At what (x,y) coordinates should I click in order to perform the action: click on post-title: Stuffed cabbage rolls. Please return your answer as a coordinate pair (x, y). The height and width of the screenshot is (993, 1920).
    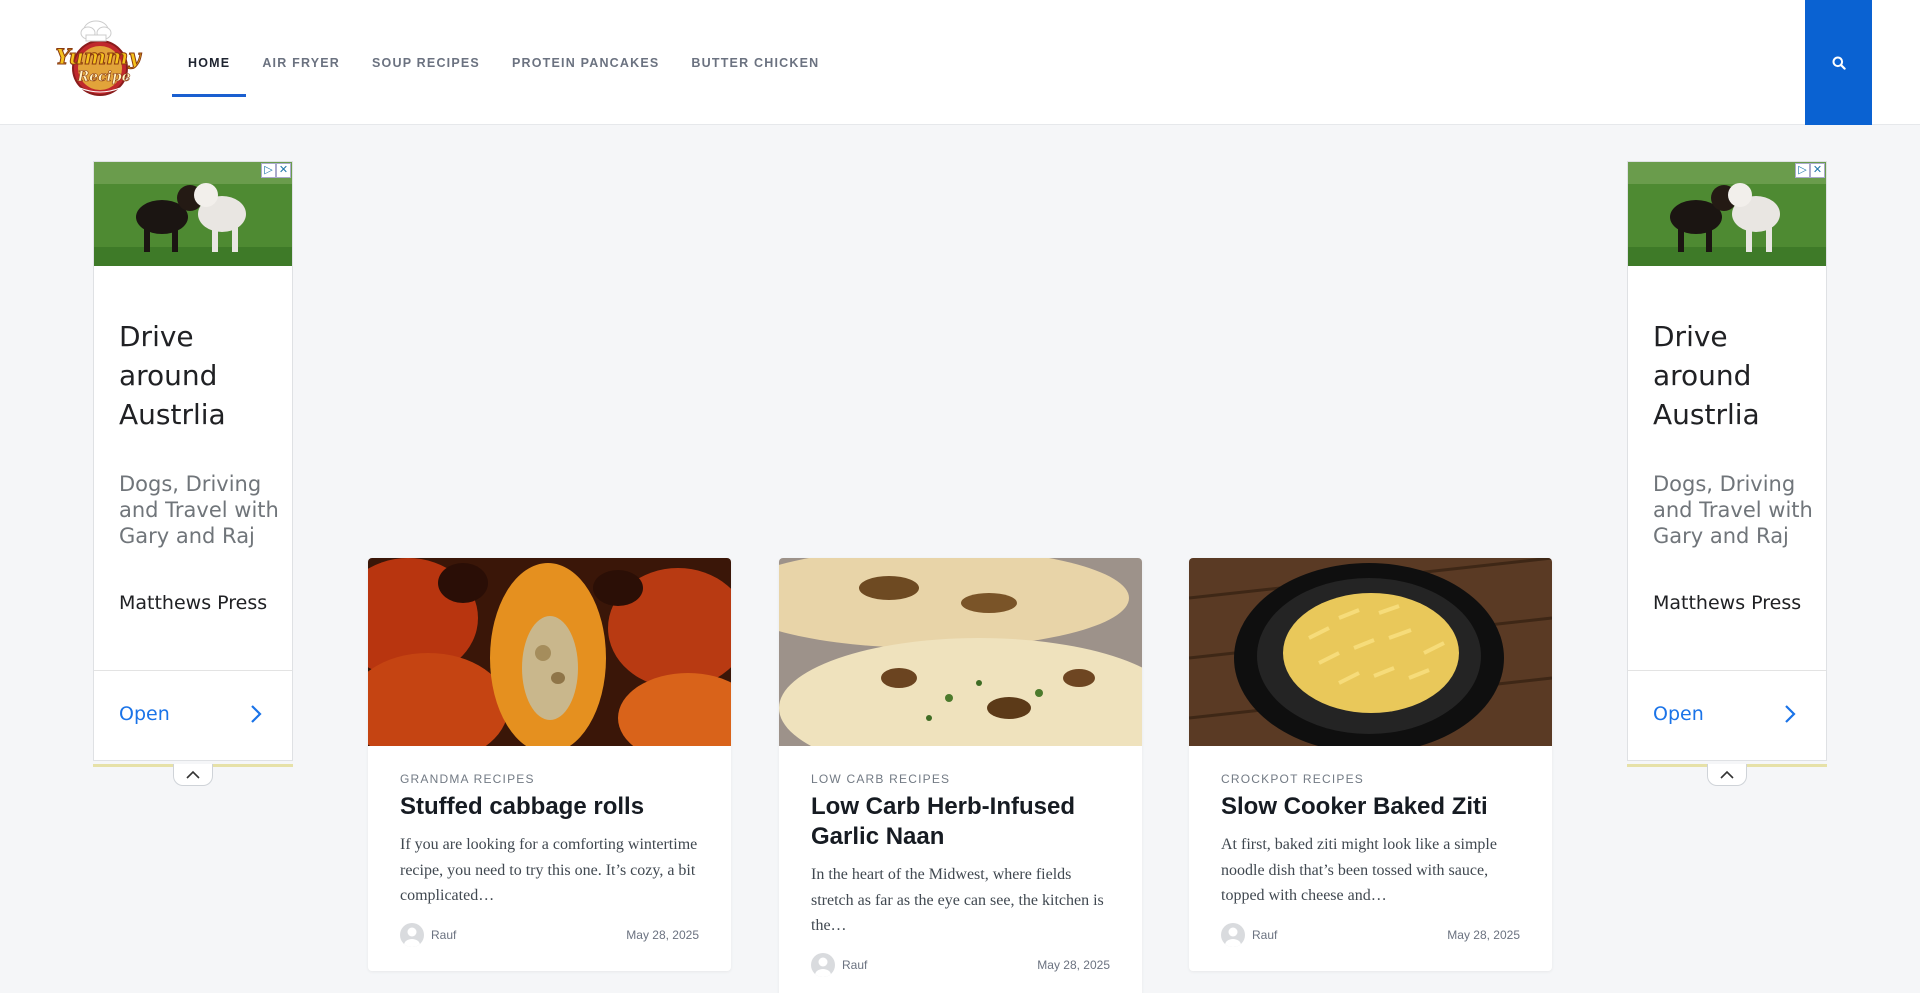
    Looking at the image, I should click on (549, 807).